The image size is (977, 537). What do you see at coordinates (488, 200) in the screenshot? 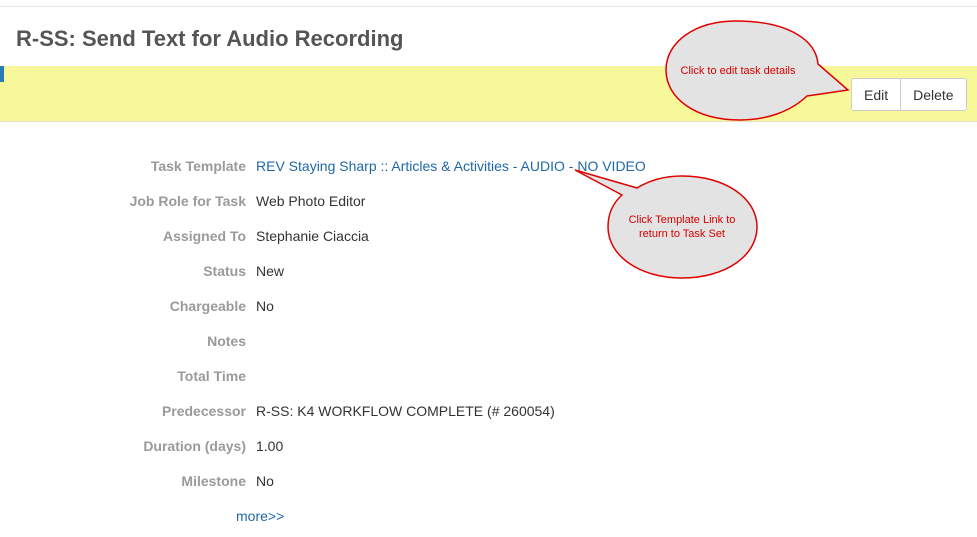
I see `detail-row-job-role: Job Role for Task Web Photo Editor` at bounding box center [488, 200].